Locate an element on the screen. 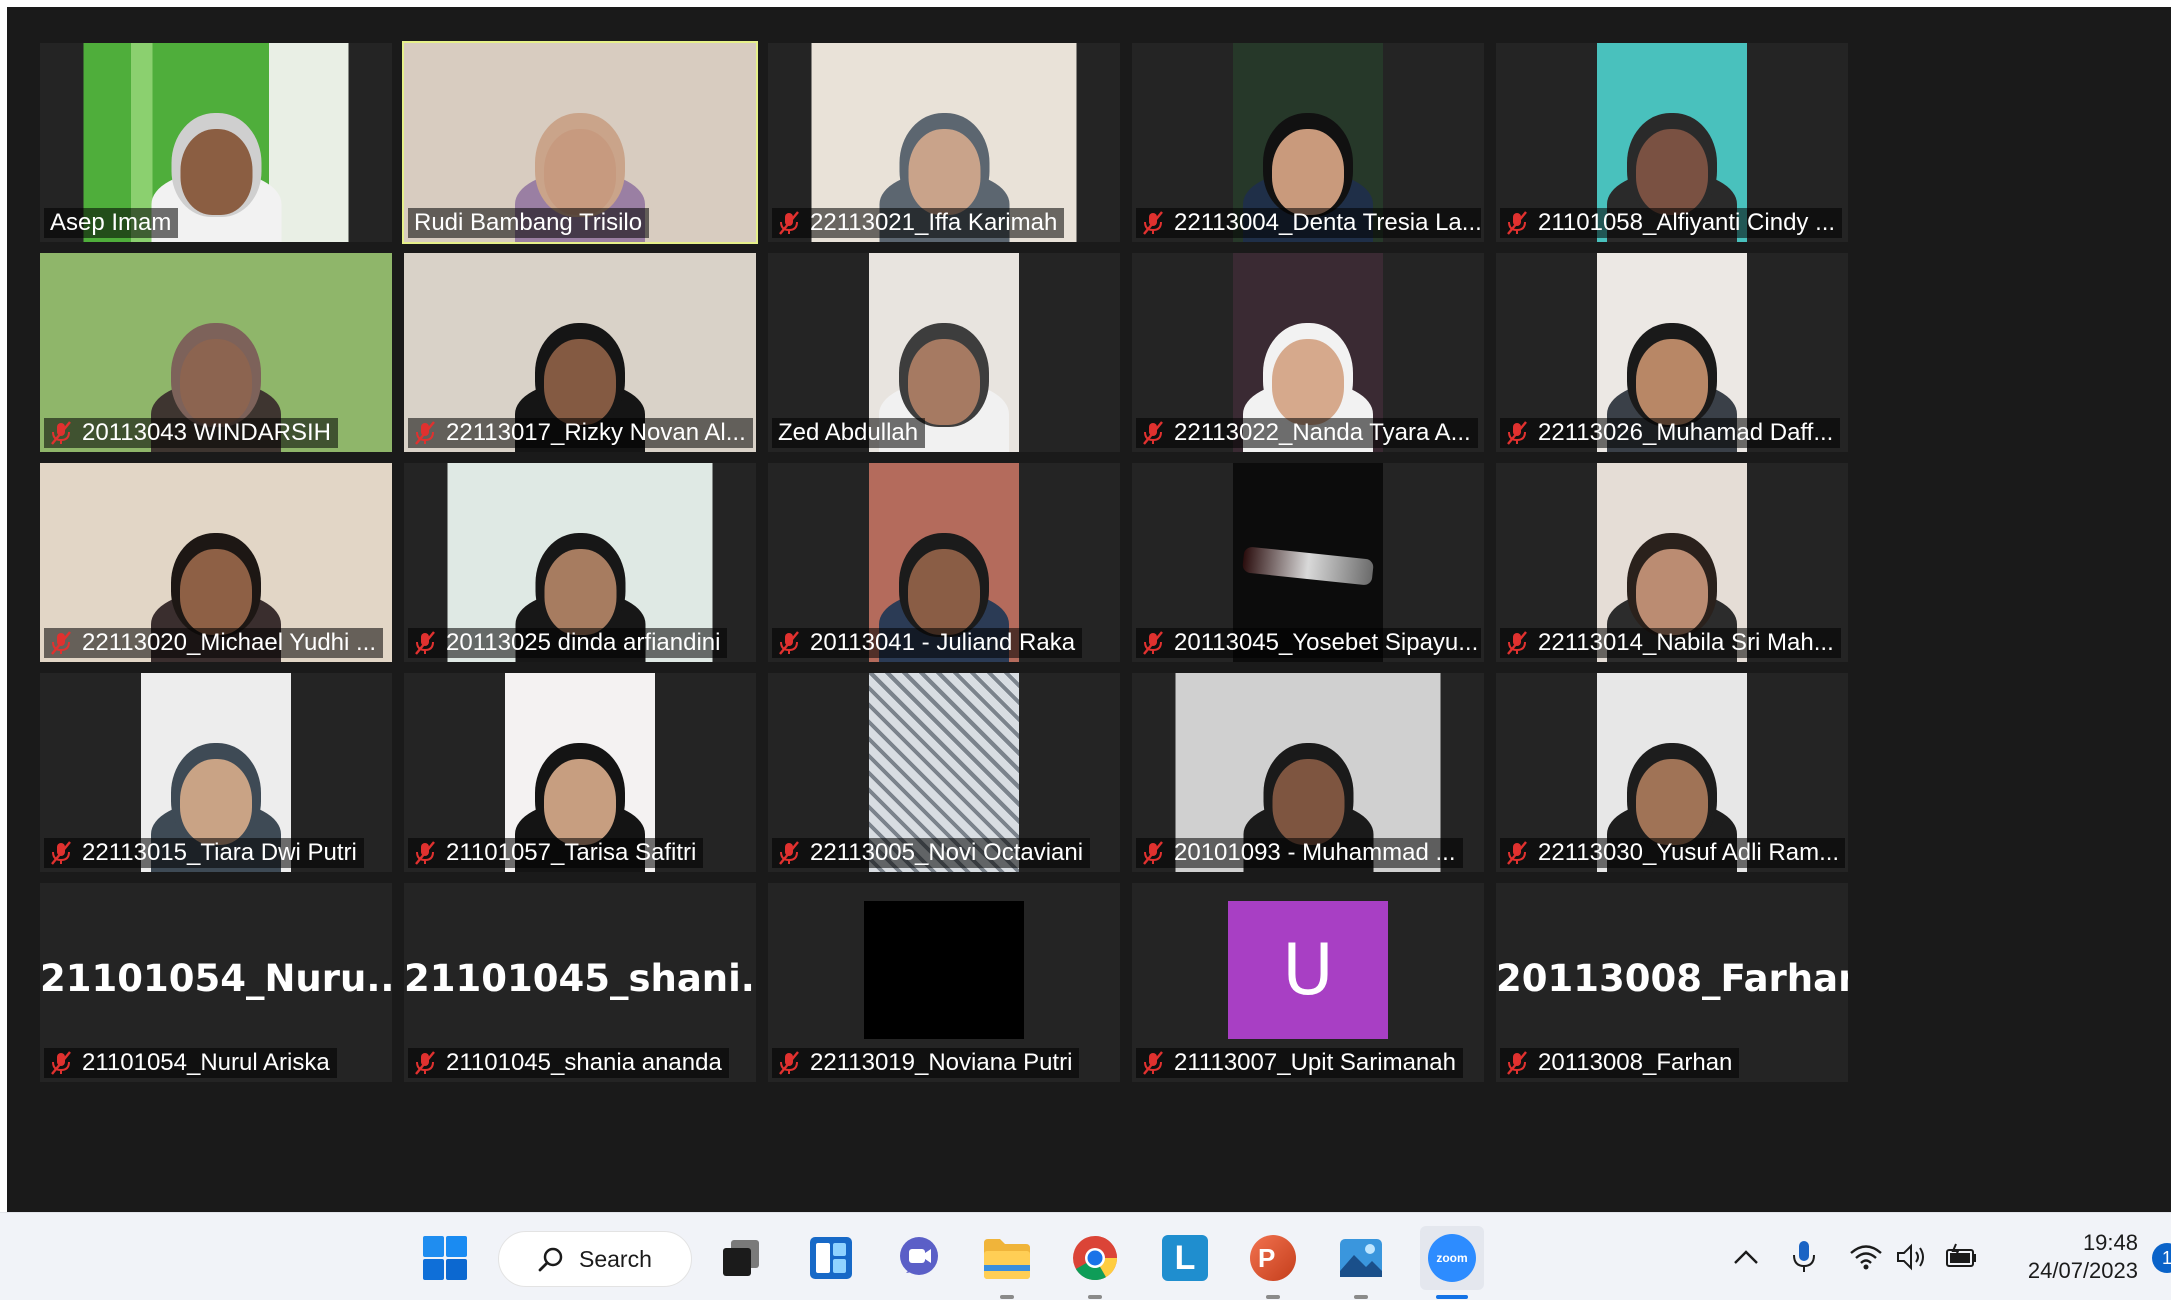 The width and height of the screenshot is (2171, 1300). volume-status is located at coordinates (1912, 1257).